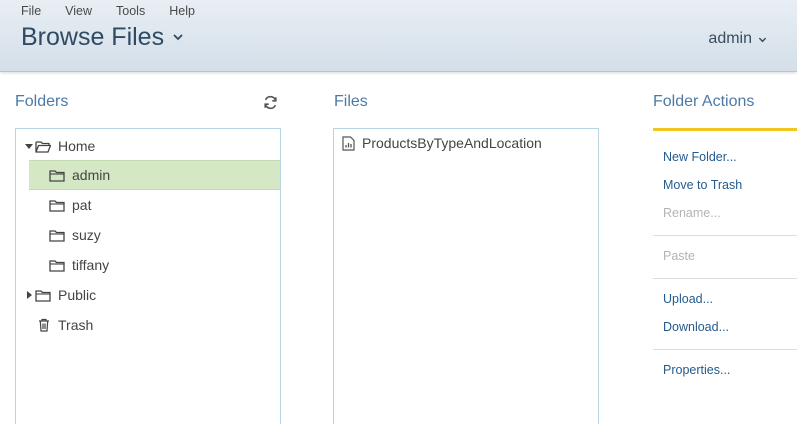  What do you see at coordinates (148, 205) in the screenshot?
I see `tree-item-pat: pat` at bounding box center [148, 205].